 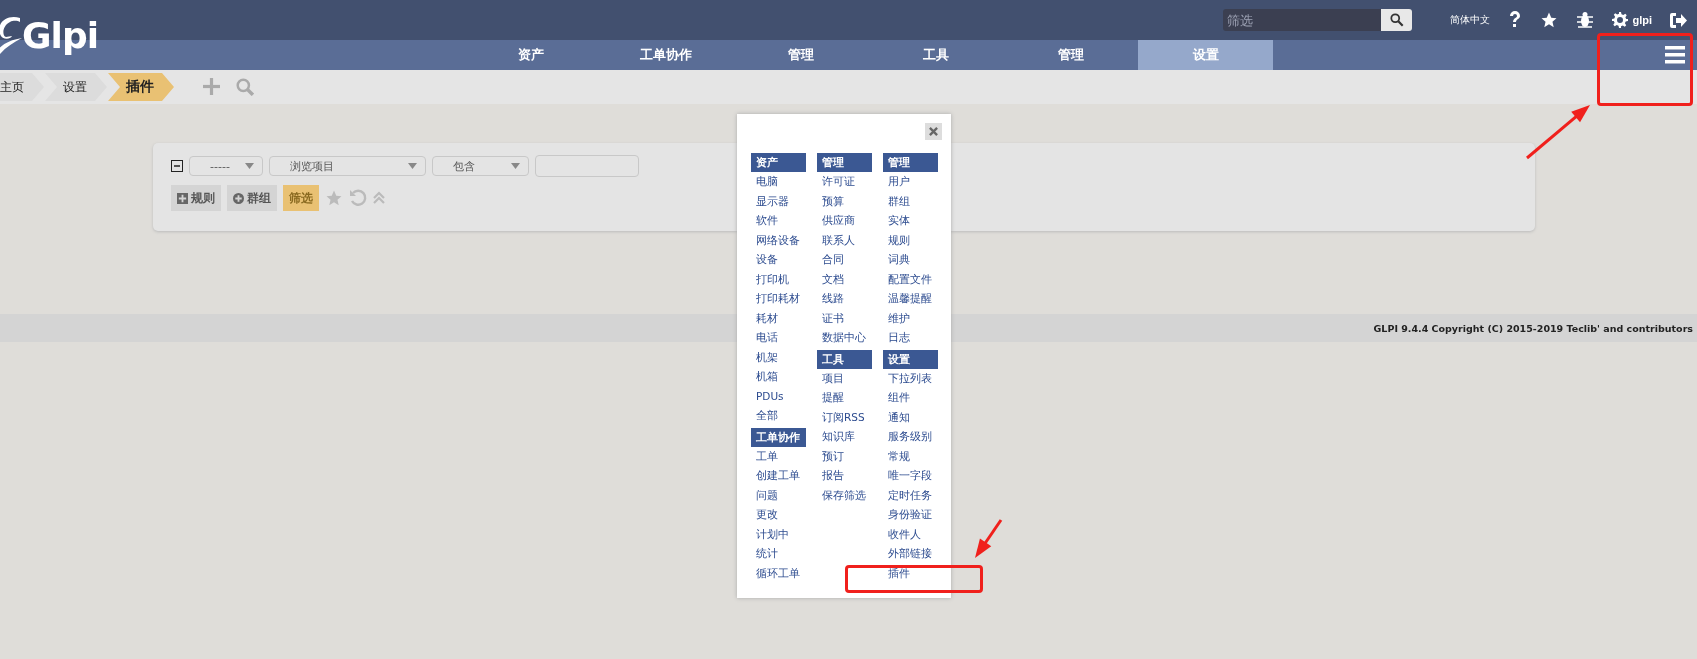 What do you see at coordinates (910, 398) in the screenshot?
I see `menu-item: 组件` at bounding box center [910, 398].